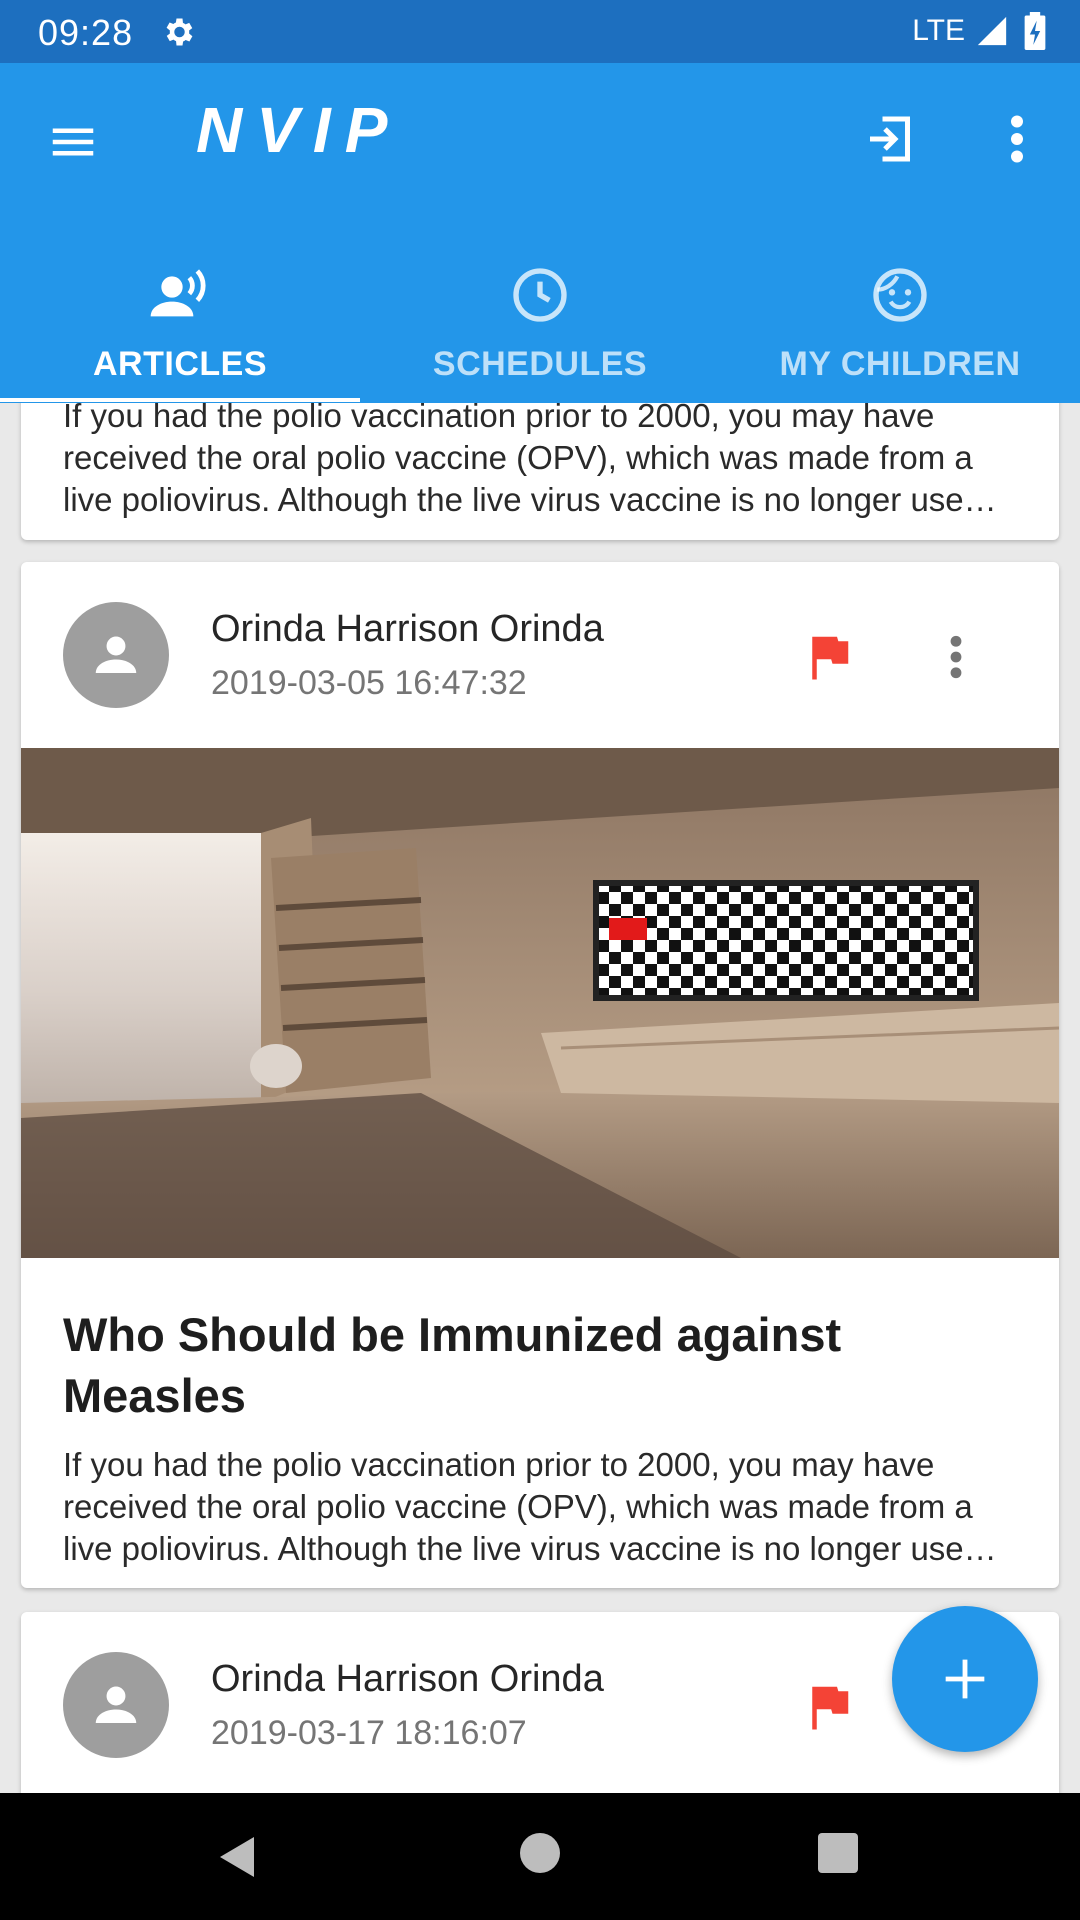 Image resolution: width=1080 pixels, height=1920 pixels. I want to click on back-icon, so click(238, 1857).